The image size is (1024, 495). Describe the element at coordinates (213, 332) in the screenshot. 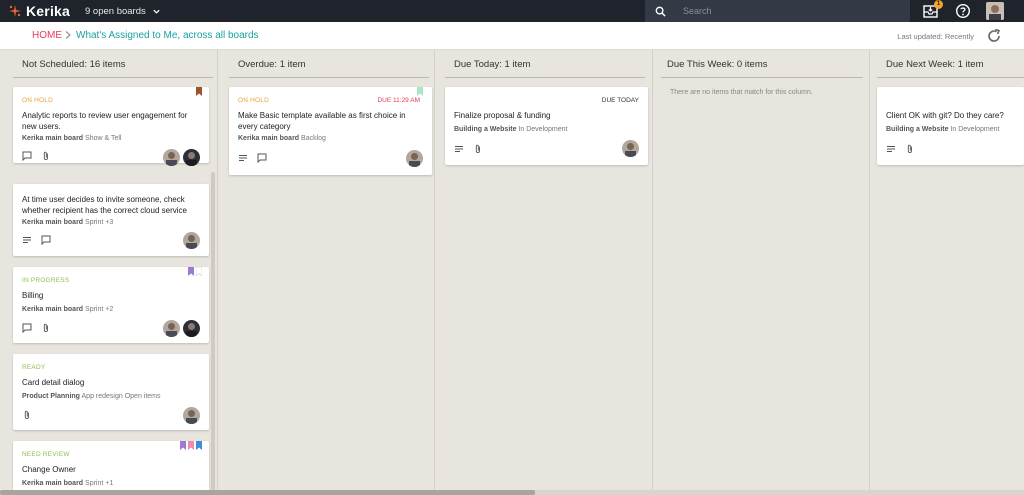

I see `column-scrollbar` at that location.